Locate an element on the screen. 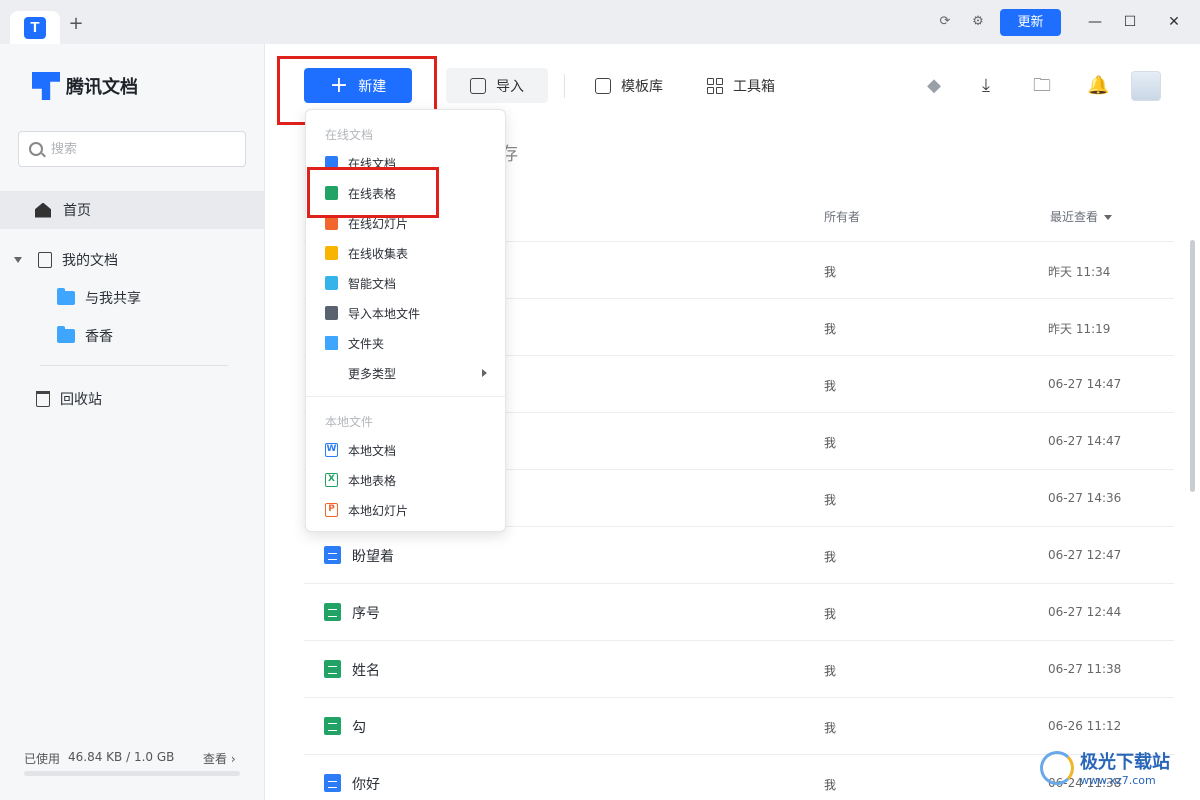 Image resolution: width=1200 pixels, height=800 pixels. grid-tools-icon is located at coordinates (715, 85).